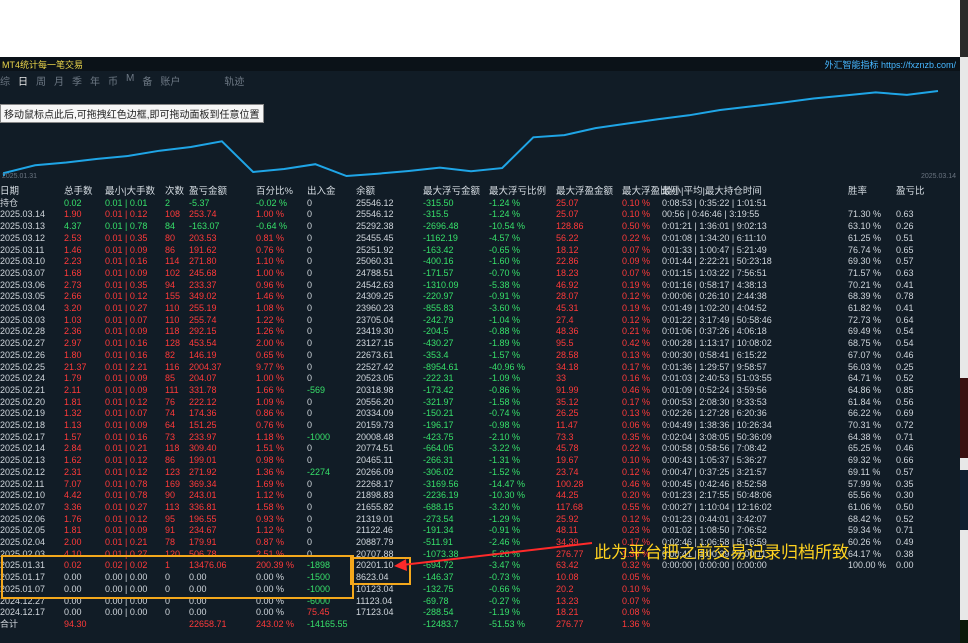  What do you see at coordinates (23, 506) in the screenshot?
I see `cell-c0: 2025.02.07` at bounding box center [23, 506].